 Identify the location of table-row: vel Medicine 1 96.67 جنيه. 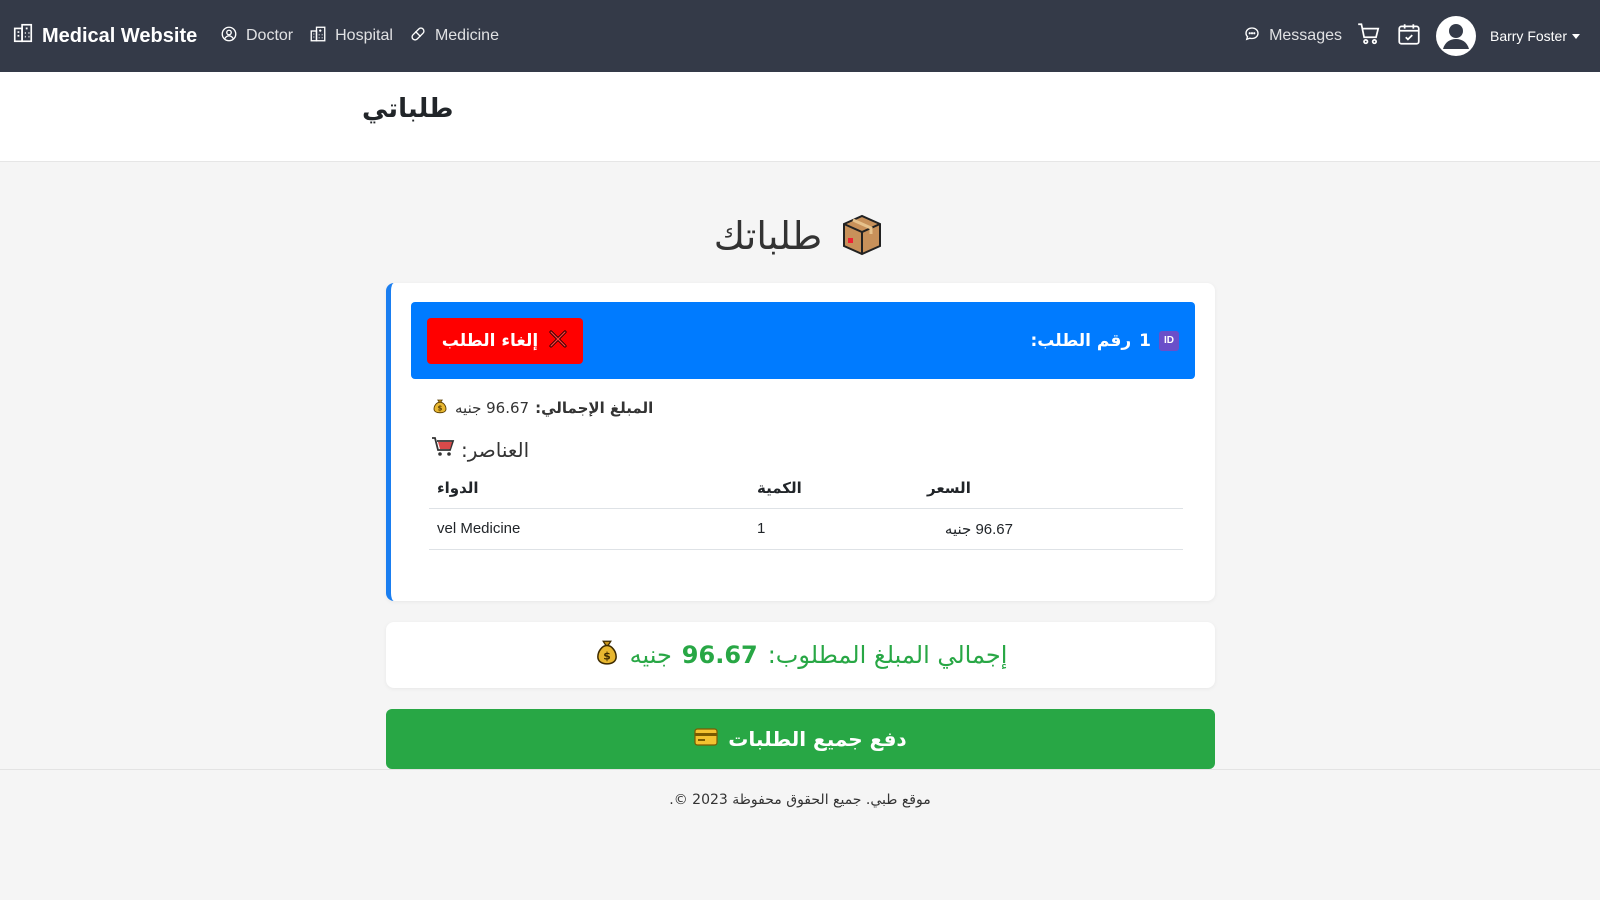
(806, 529).